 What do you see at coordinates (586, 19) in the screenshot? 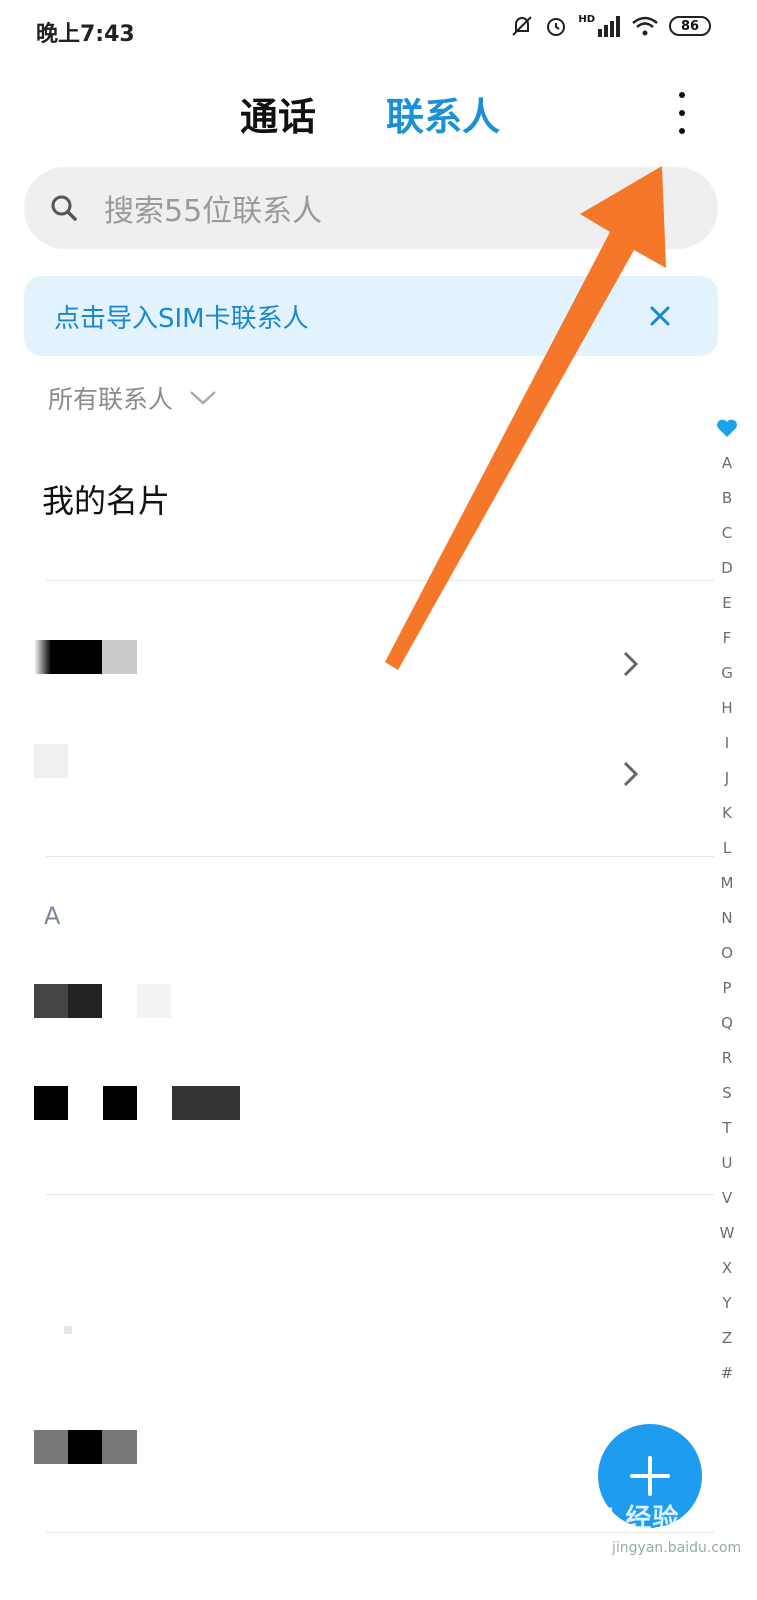
I see `network-label: HD` at bounding box center [586, 19].